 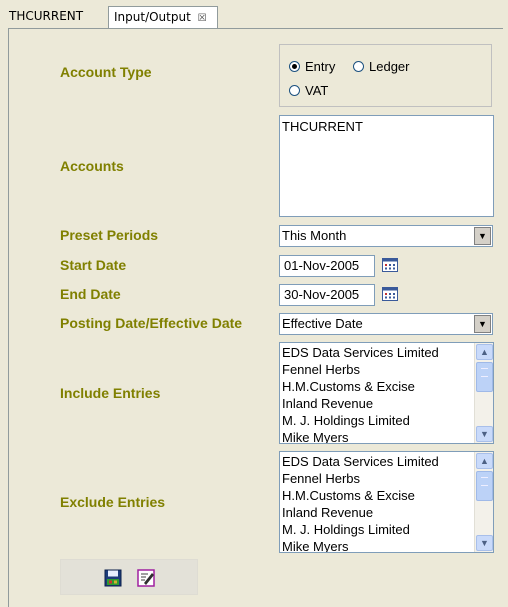 I want to click on tab-label: Input/Output, so click(x=152, y=17).